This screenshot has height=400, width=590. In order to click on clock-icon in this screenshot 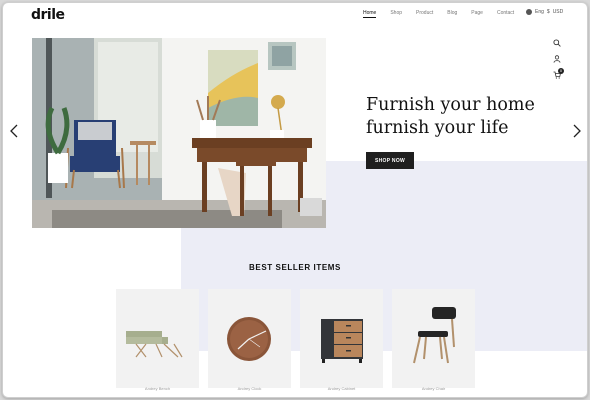, I will do `click(249, 339)`.